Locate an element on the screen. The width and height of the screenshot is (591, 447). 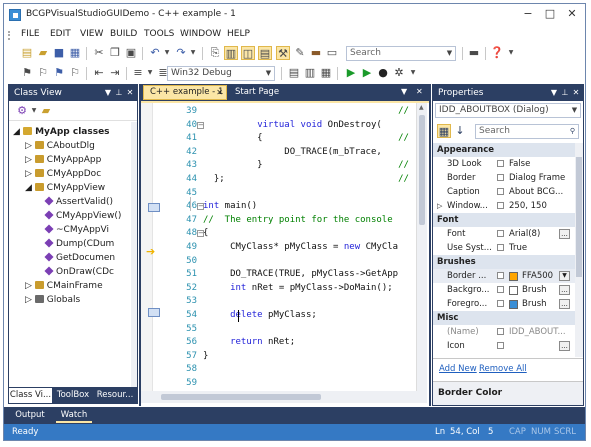
tree-item: ▷ CMainFrame is located at coordinates (64, 286).